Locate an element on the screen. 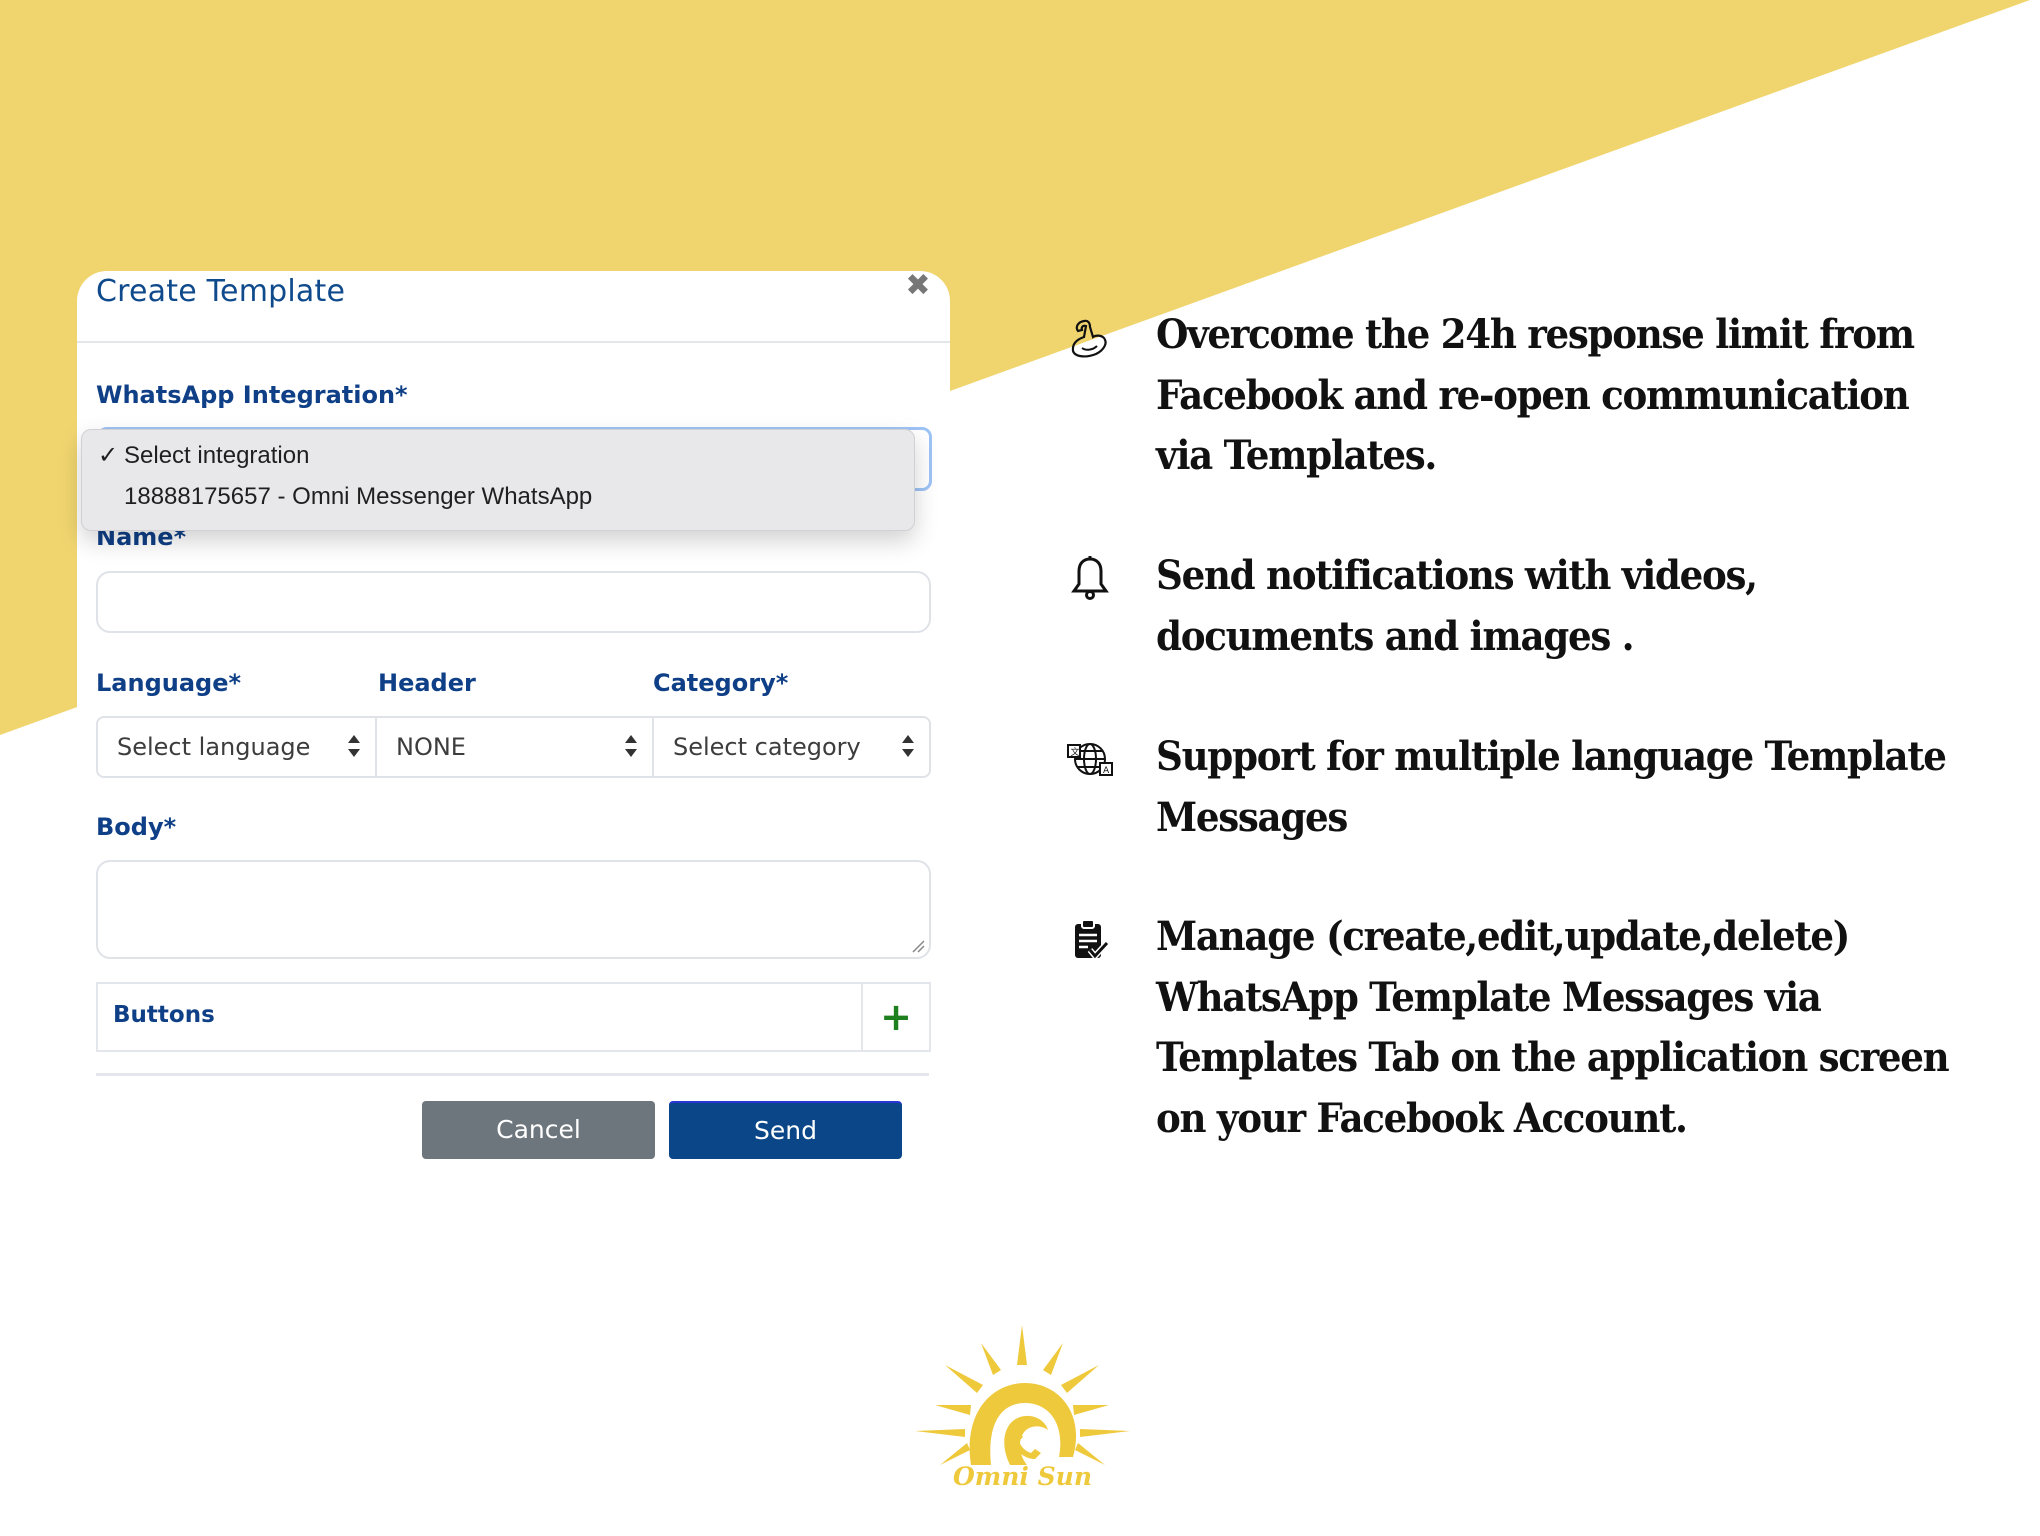 Image resolution: width=2040 pixels, height=1536 pixels. svg-text: A is located at coordinates (1106, 771).